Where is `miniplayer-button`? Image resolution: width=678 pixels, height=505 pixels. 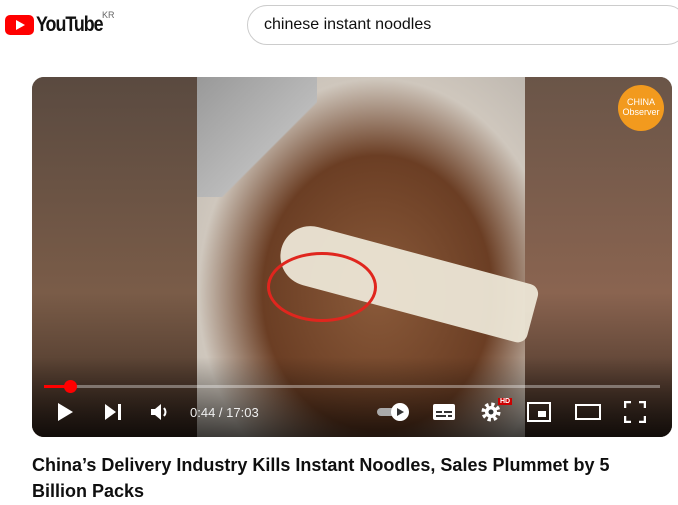 miniplayer-button is located at coordinates (539, 412).